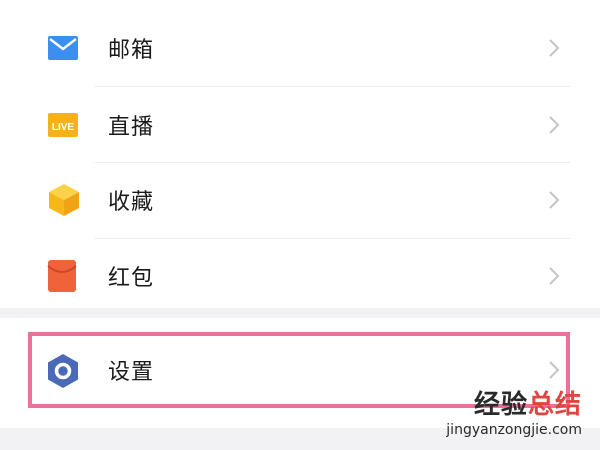 This screenshot has height=450, width=600. What do you see at coordinates (554, 405) in the screenshot?
I see `watermark-title-part2: 总结` at bounding box center [554, 405].